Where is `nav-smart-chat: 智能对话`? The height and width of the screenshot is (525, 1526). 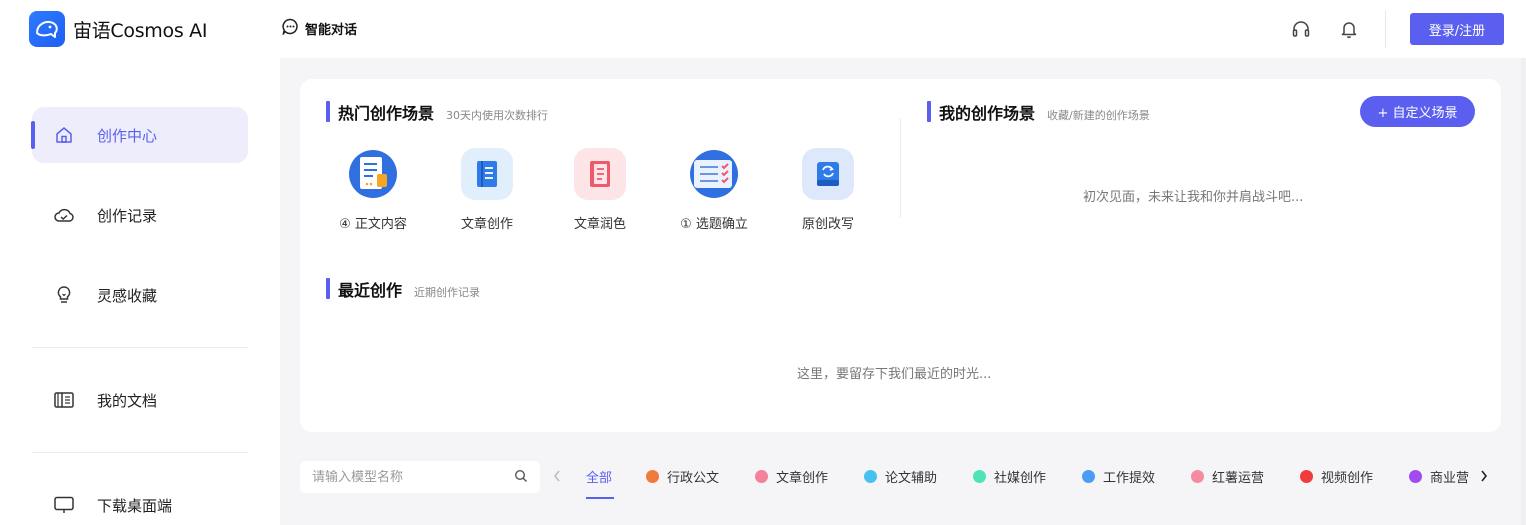
nav-smart-chat: 智能对话 is located at coordinates (319, 28).